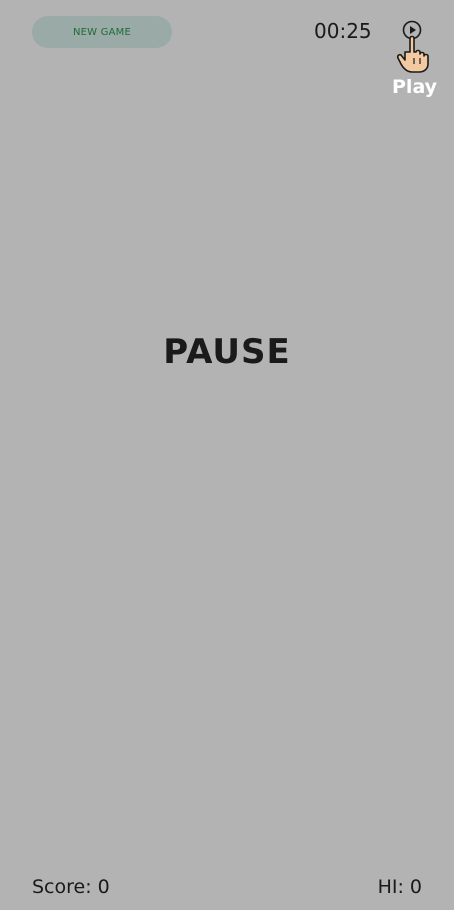 The image size is (454, 910). Describe the element at coordinates (399, 887) in the screenshot. I see `hi-score-display: HI: 0` at that location.